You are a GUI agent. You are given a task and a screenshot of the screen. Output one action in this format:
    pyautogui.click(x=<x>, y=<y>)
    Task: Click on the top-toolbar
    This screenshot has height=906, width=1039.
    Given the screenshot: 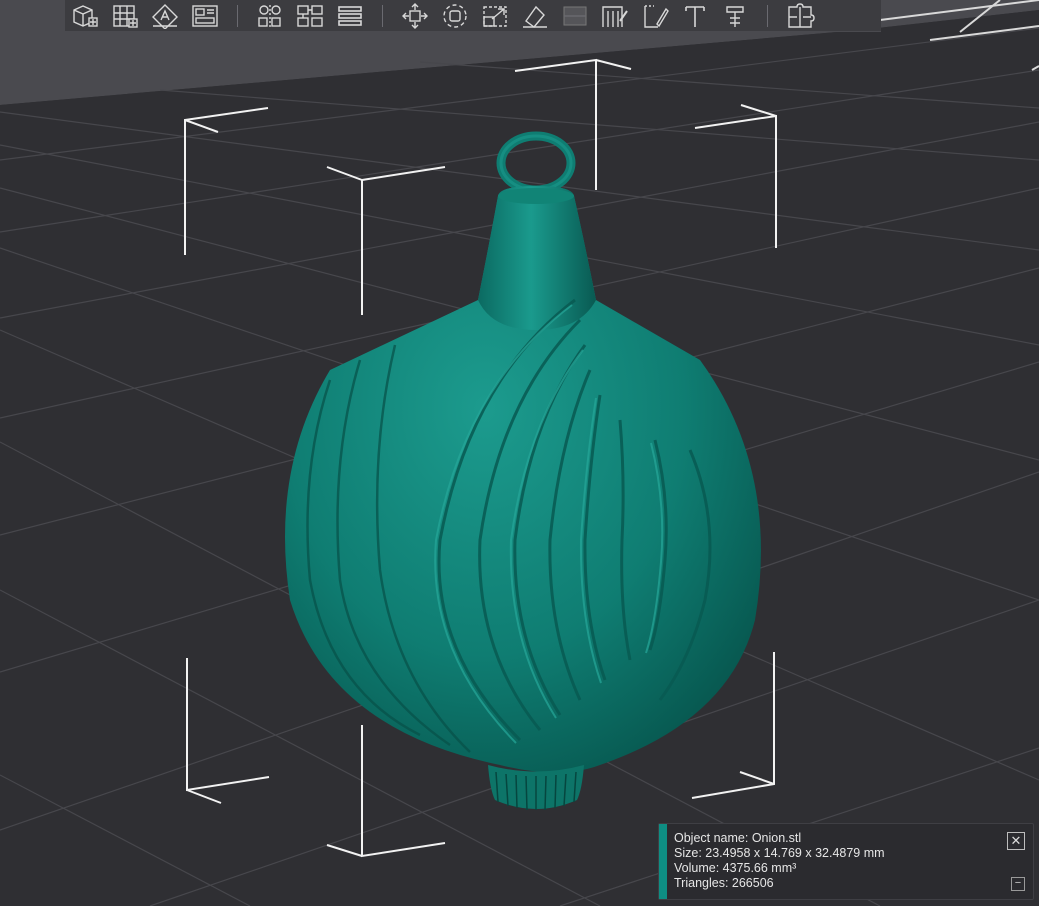 What is the action you would take?
    pyautogui.click(x=473, y=16)
    